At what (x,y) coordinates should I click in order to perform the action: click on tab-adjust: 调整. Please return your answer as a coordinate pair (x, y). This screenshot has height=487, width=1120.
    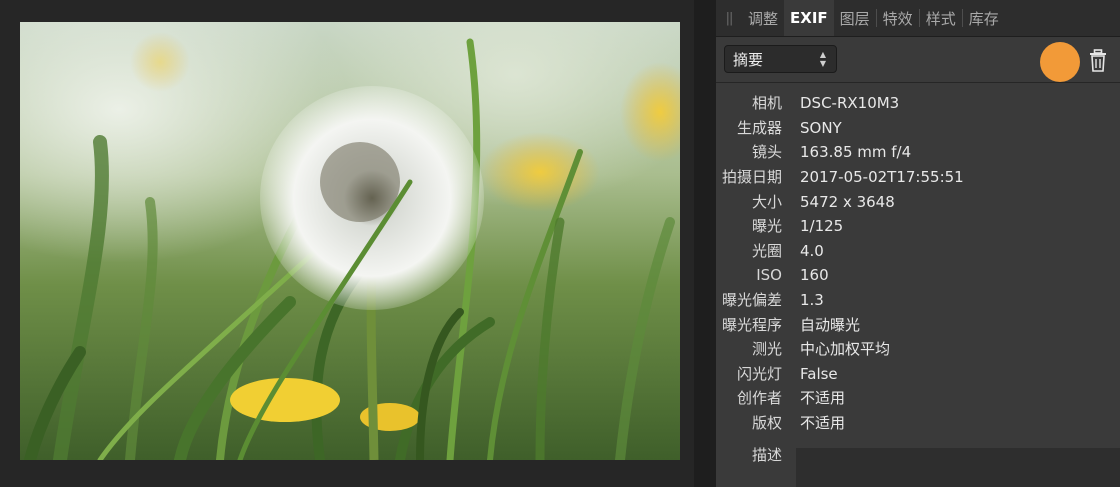
    Looking at the image, I should click on (763, 18).